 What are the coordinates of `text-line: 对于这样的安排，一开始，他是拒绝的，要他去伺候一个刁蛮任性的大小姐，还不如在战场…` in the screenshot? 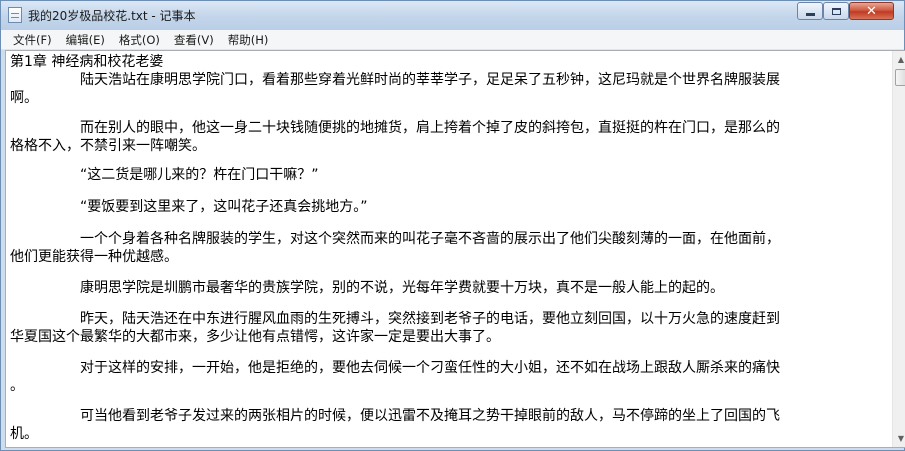 It's located at (395, 368).